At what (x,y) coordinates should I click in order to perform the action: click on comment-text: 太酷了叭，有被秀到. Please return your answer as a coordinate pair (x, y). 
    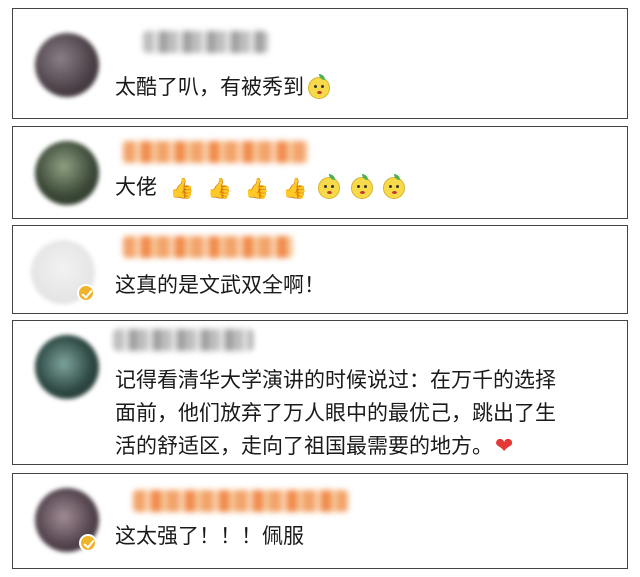
    Looking at the image, I should click on (222, 87).